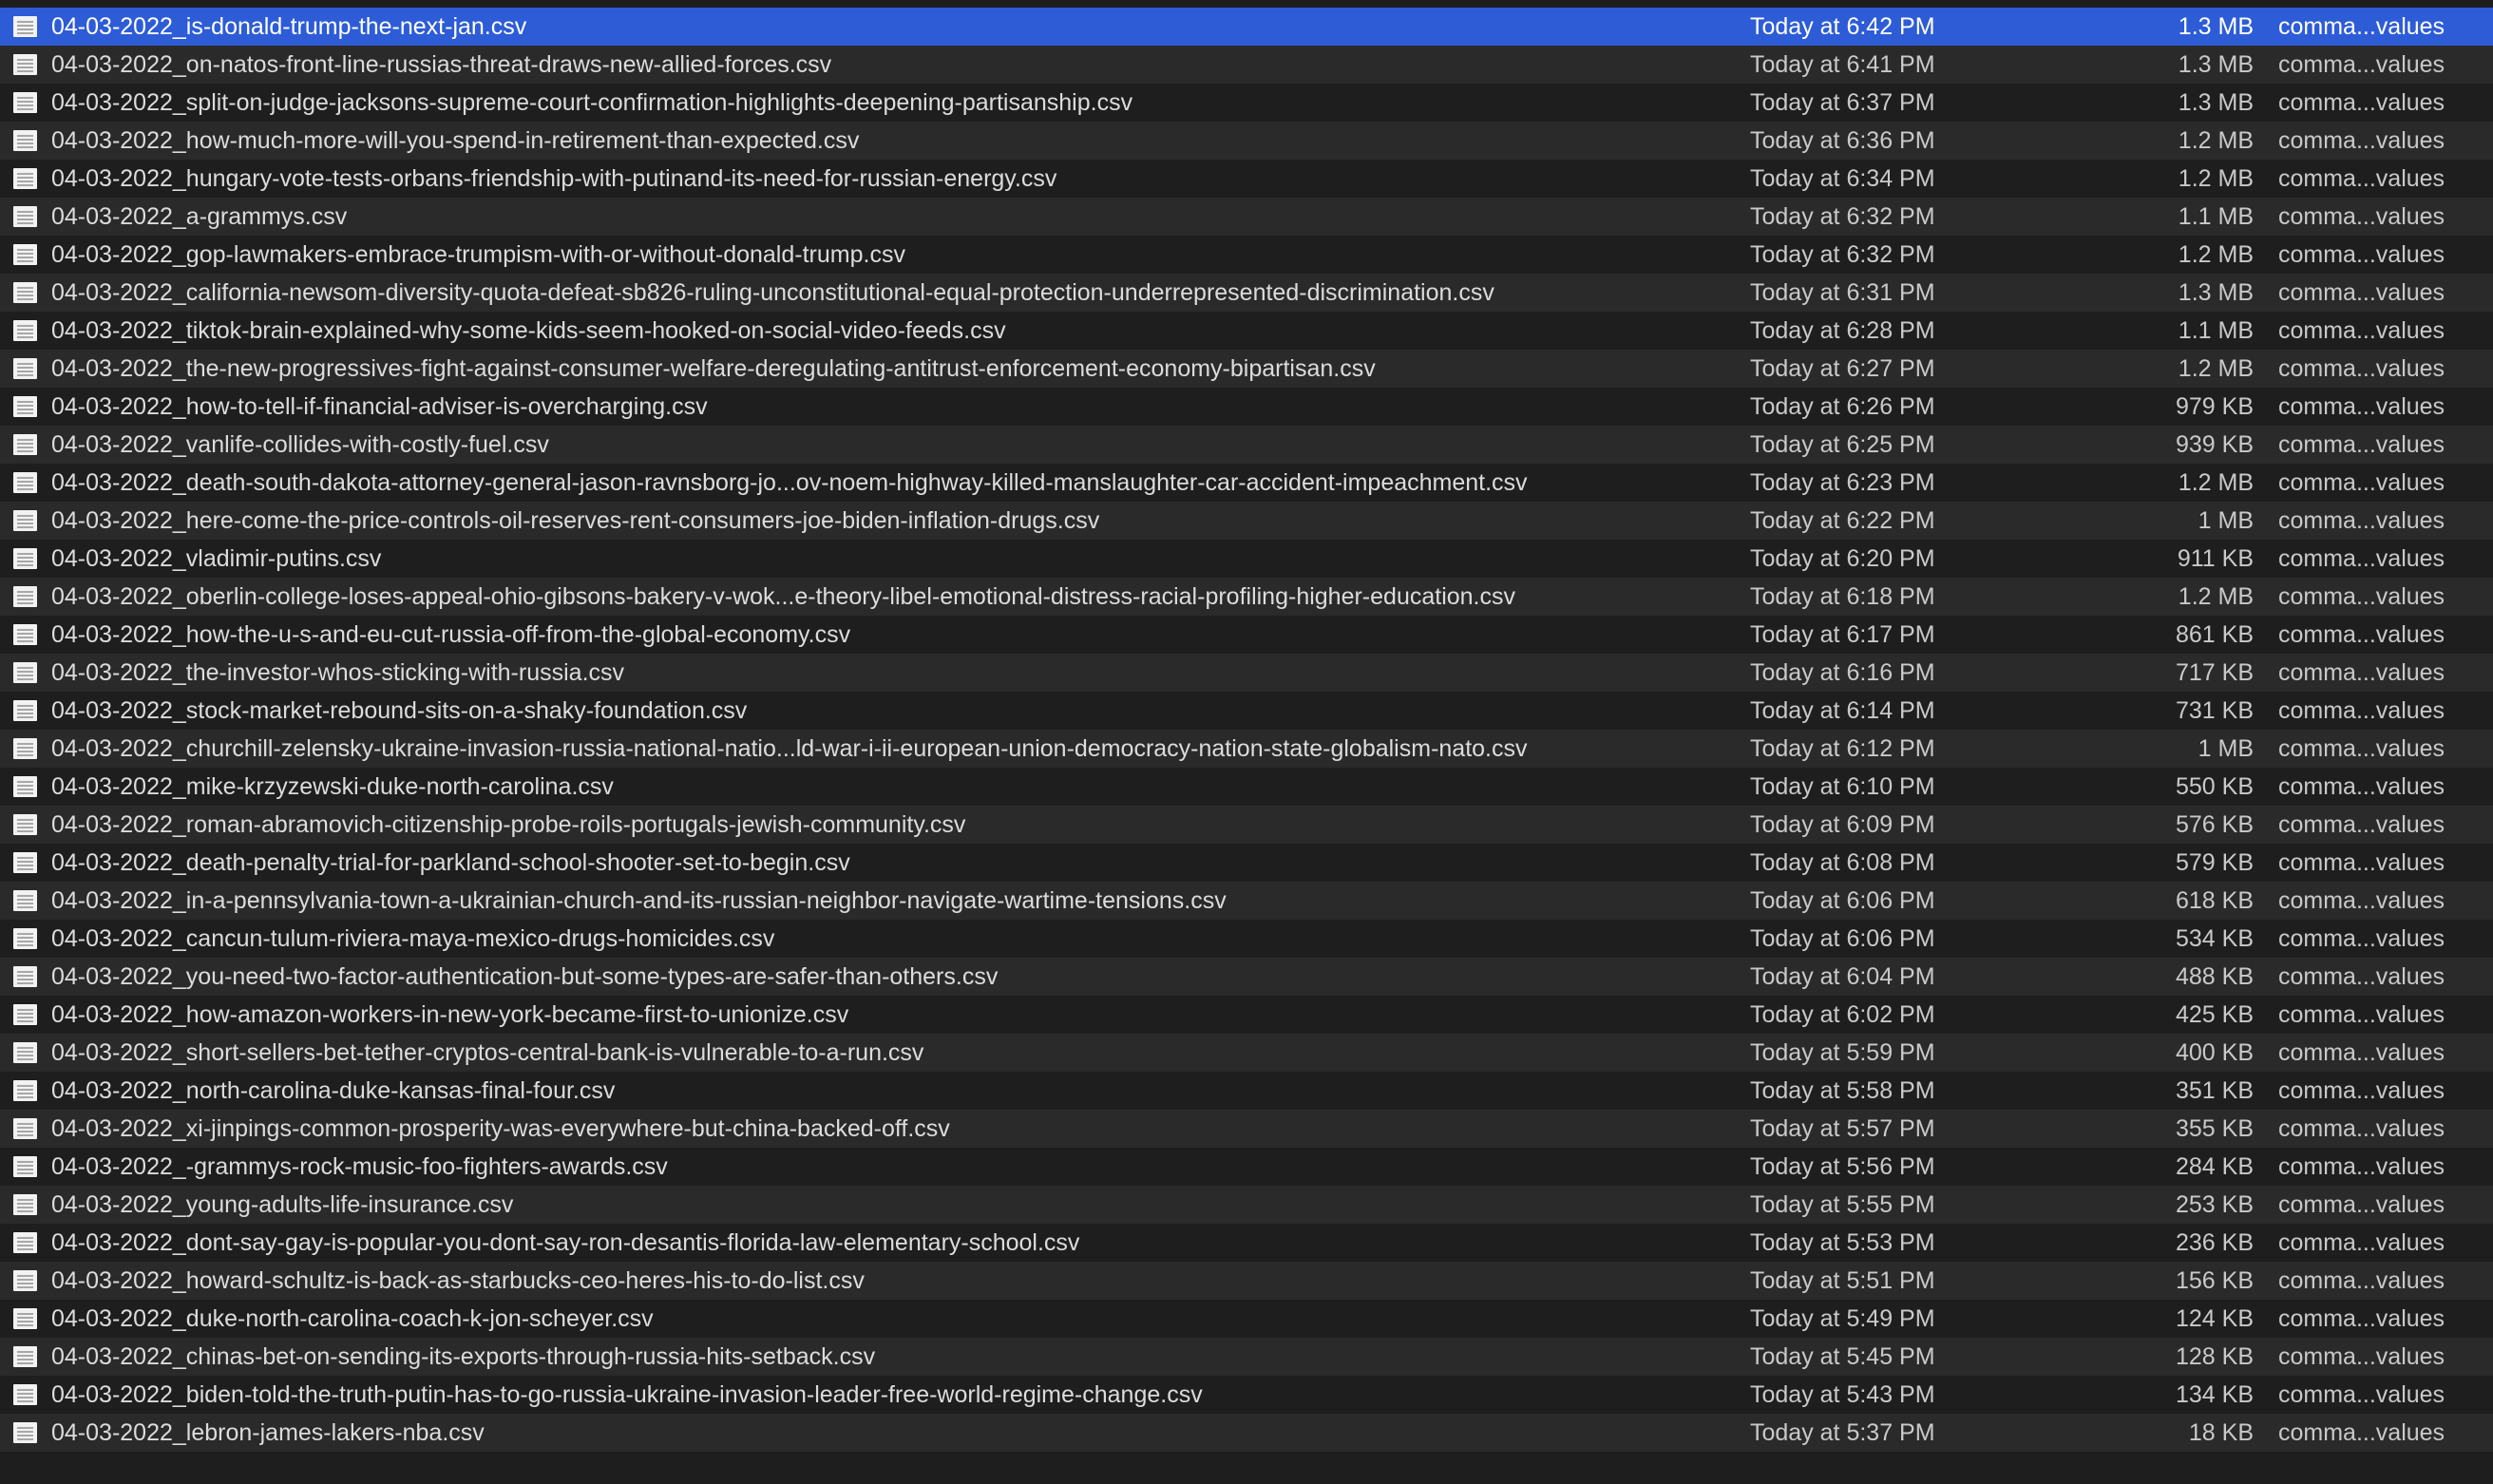  Describe the element at coordinates (2214, 1052) in the screenshot. I see `file-size: 400 KB` at that location.